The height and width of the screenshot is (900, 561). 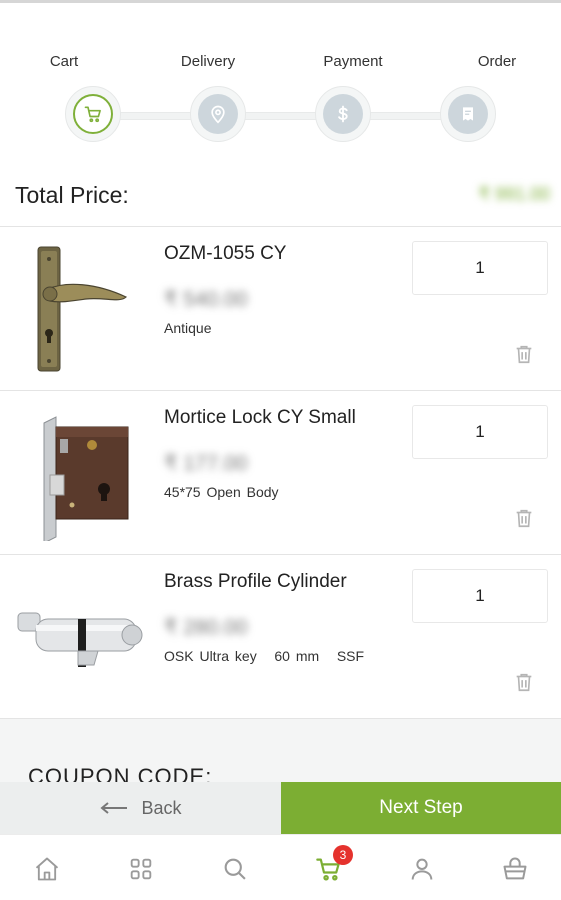 What do you see at coordinates (353, 61) in the screenshot?
I see `step-label-payment: Payment` at bounding box center [353, 61].